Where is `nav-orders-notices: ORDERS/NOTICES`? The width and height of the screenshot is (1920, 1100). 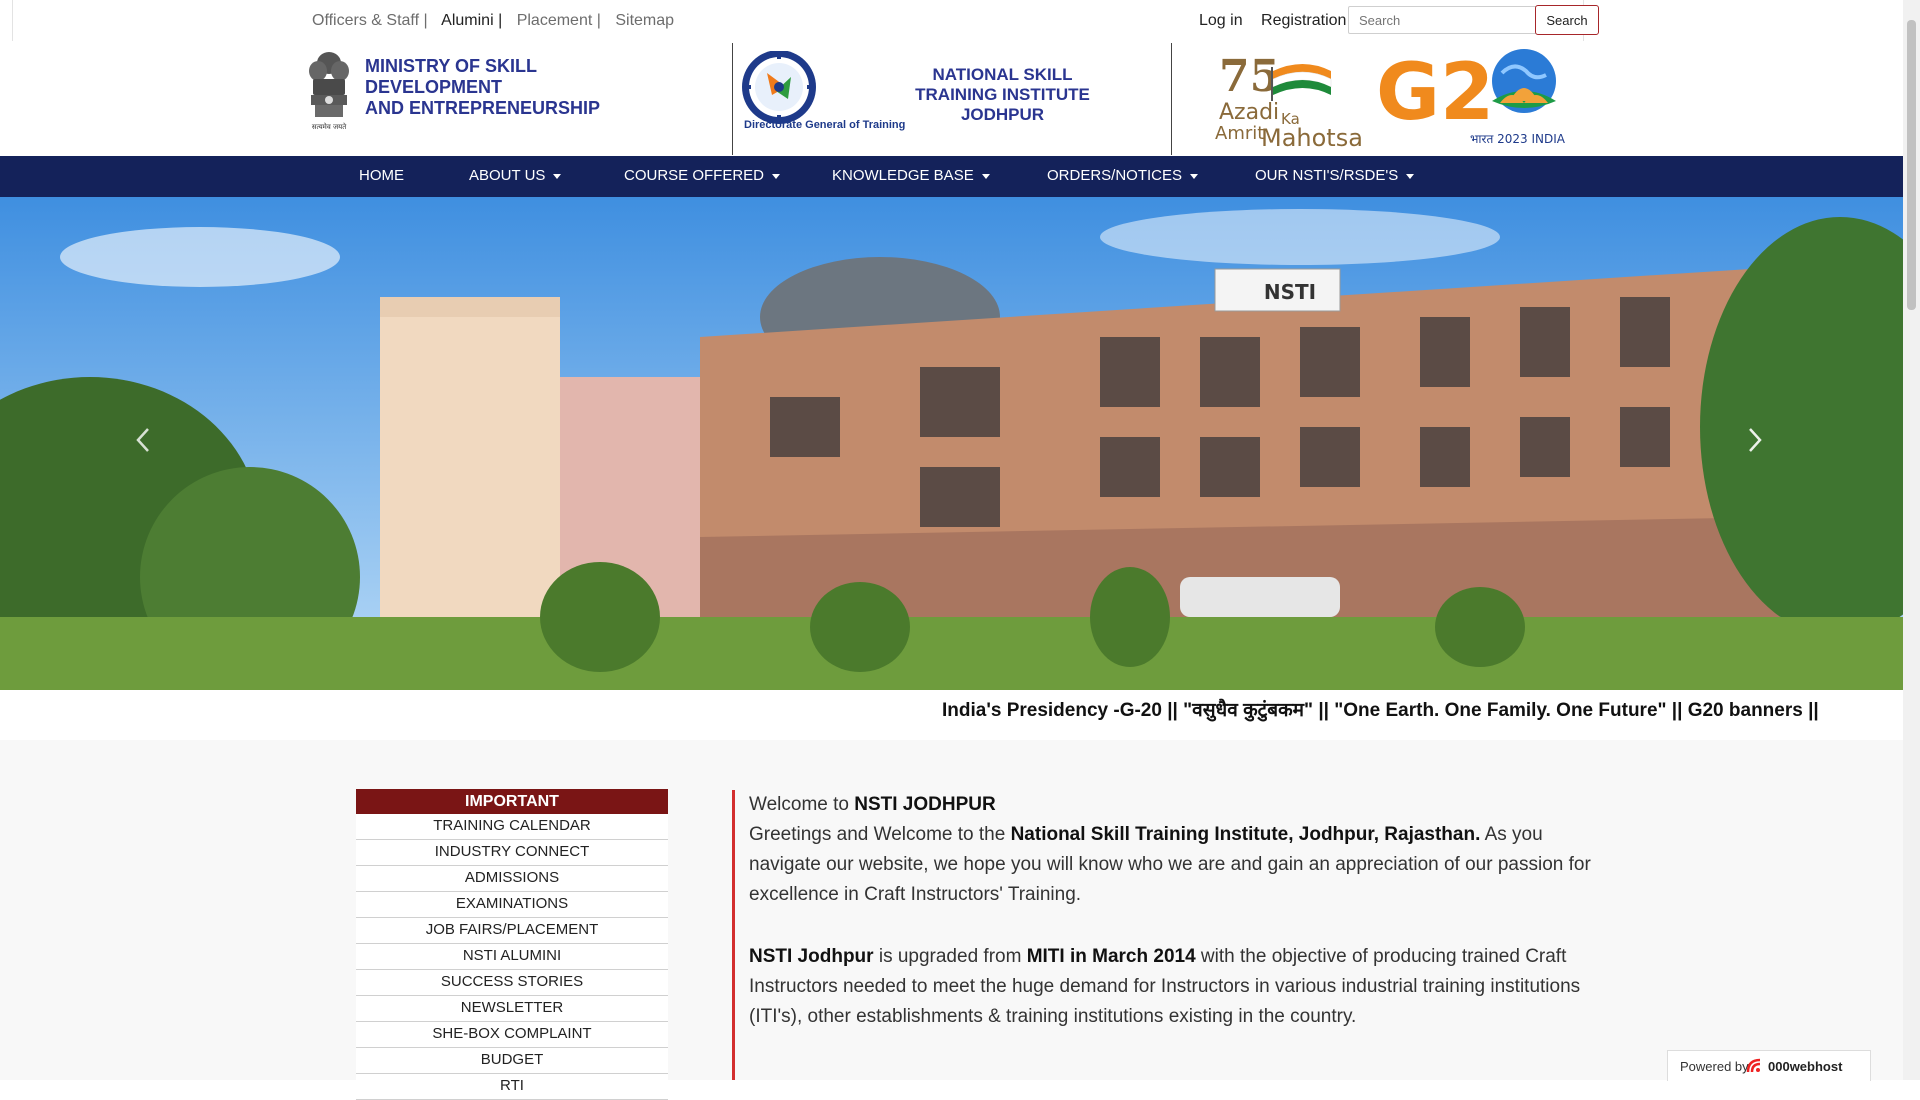 nav-orders-notices: ORDERS/NOTICES is located at coordinates (1123, 175).